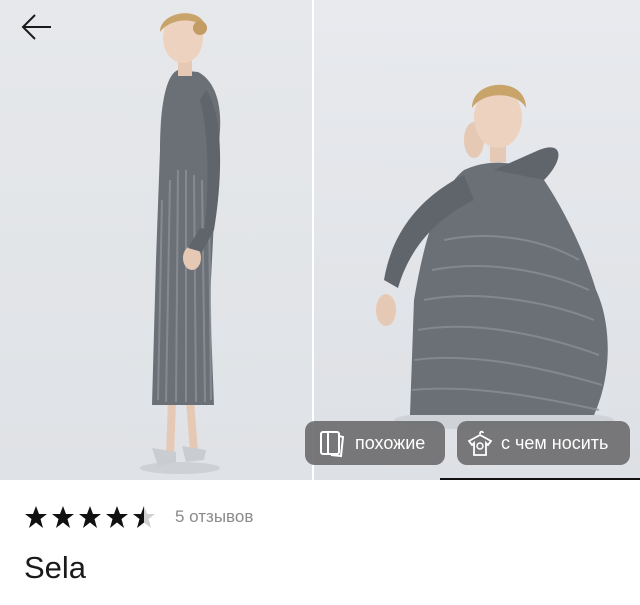  Describe the element at coordinates (555, 442) in the screenshot. I see `what-to-wear-with-label: с чем носить` at that location.